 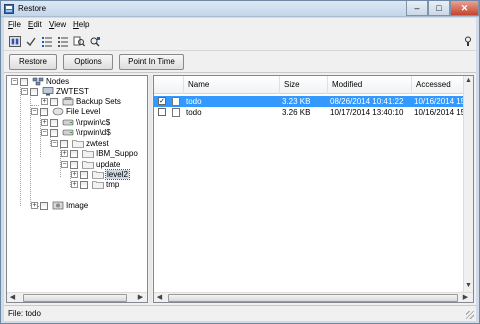 What do you see at coordinates (32, 8) in the screenshot?
I see `window-title: Restore` at bounding box center [32, 8].